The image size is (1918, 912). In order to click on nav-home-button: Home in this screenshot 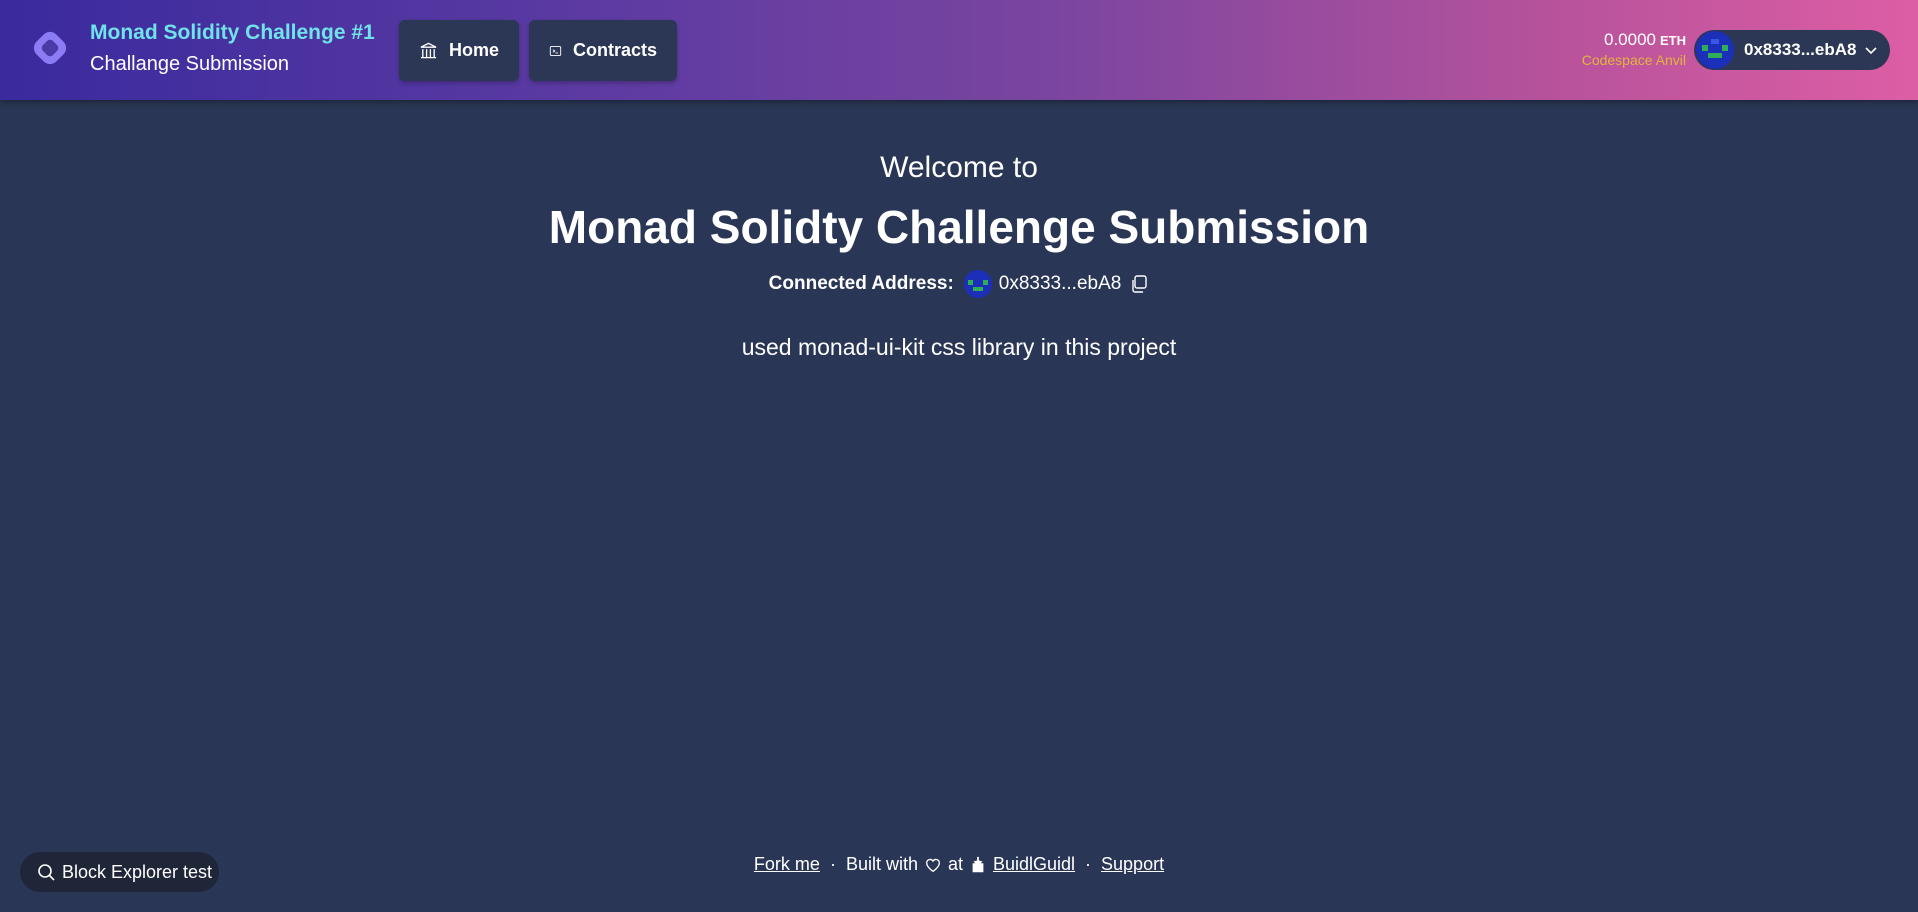, I will do `click(459, 50)`.